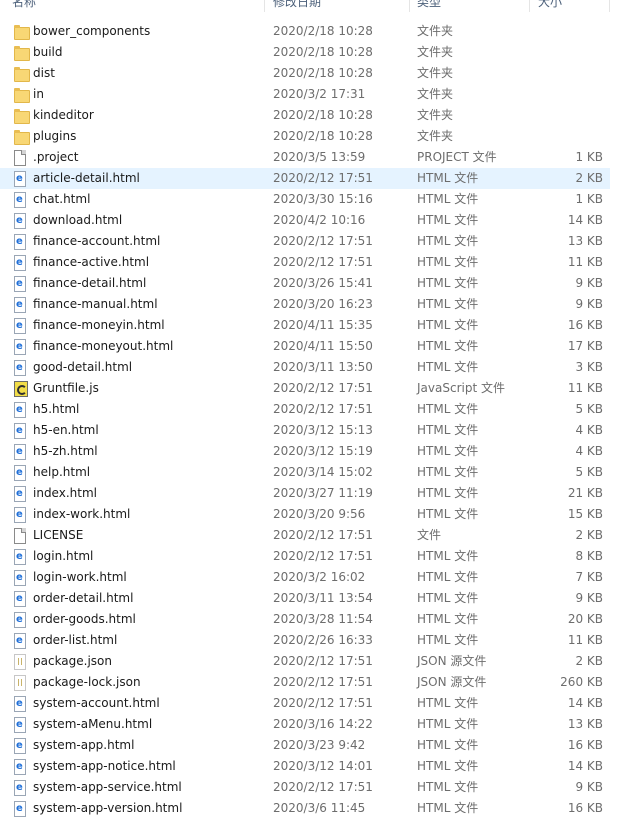  I want to click on file-date: 2020/3/6 11:45, so click(319, 808).